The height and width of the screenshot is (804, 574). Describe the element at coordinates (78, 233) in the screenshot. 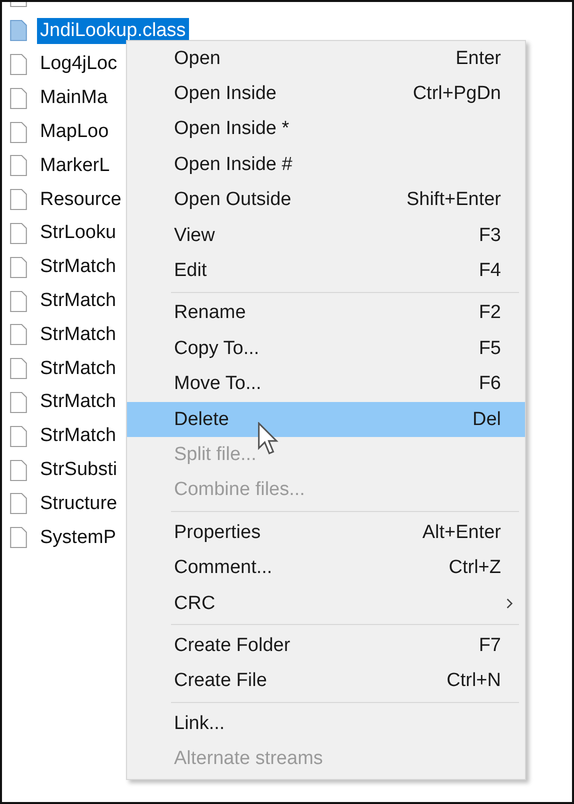

I see `file-name: StrLooku` at that location.